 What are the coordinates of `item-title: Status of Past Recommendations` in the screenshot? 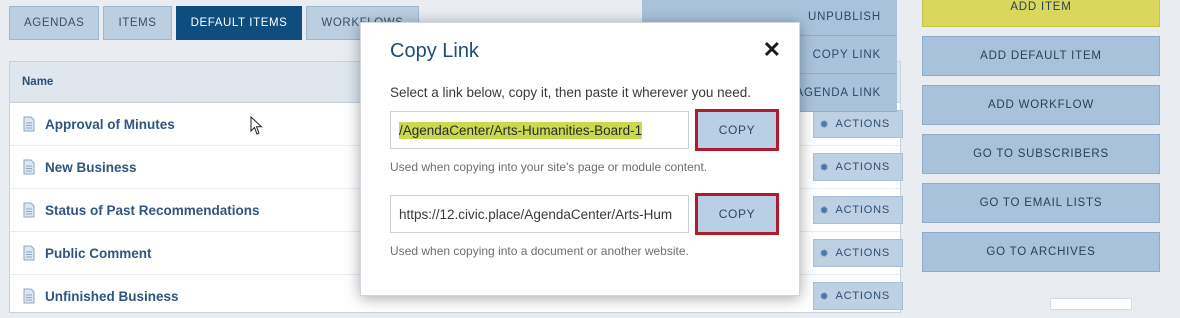 It's located at (152, 210).